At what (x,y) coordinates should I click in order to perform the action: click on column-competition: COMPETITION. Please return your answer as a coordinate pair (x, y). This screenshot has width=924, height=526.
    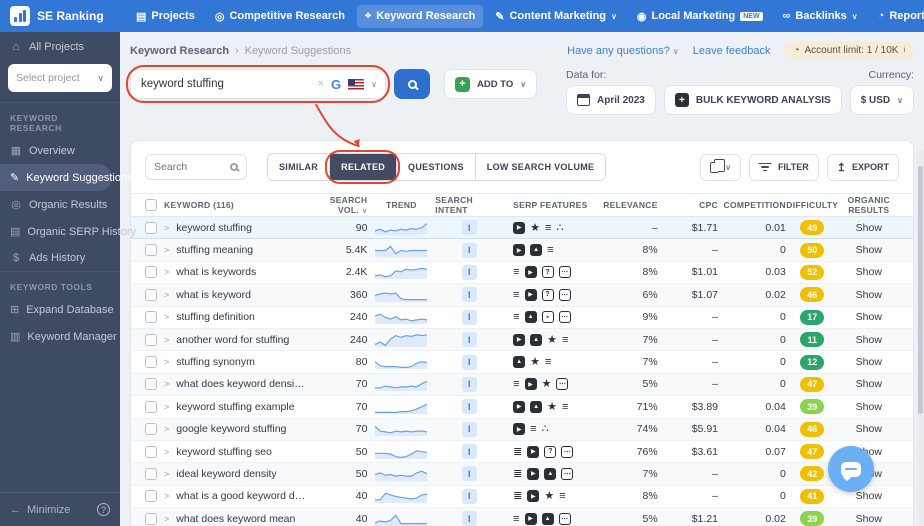
    Looking at the image, I should click on (752, 205).